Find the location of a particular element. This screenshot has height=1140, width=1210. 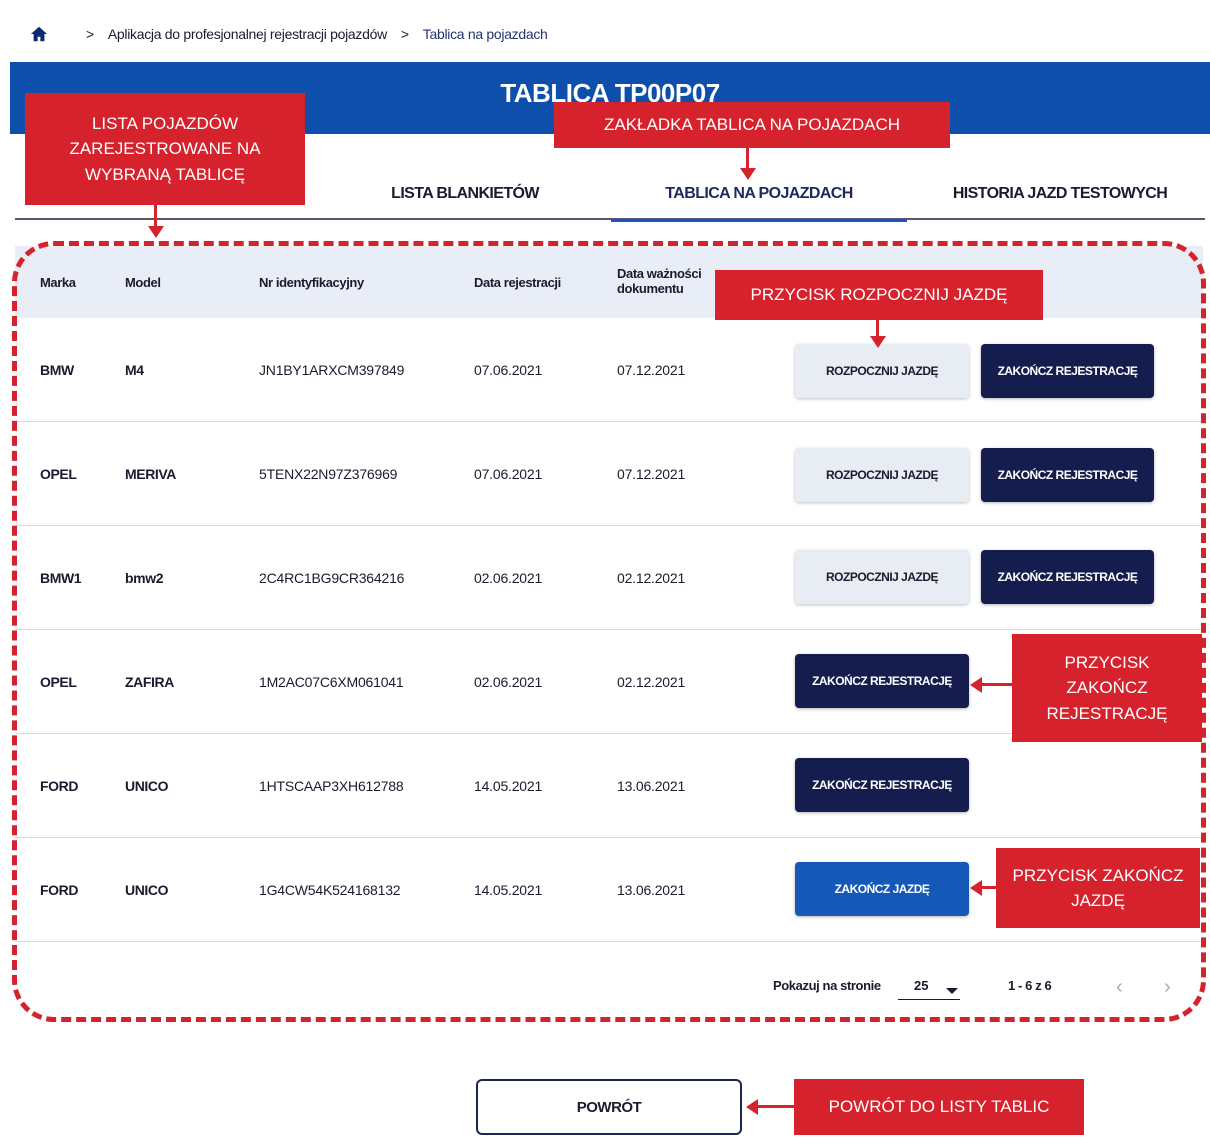

cell-nr-identyfikacyjny: 1M2AC07C6XM061041 is located at coordinates (331, 681).